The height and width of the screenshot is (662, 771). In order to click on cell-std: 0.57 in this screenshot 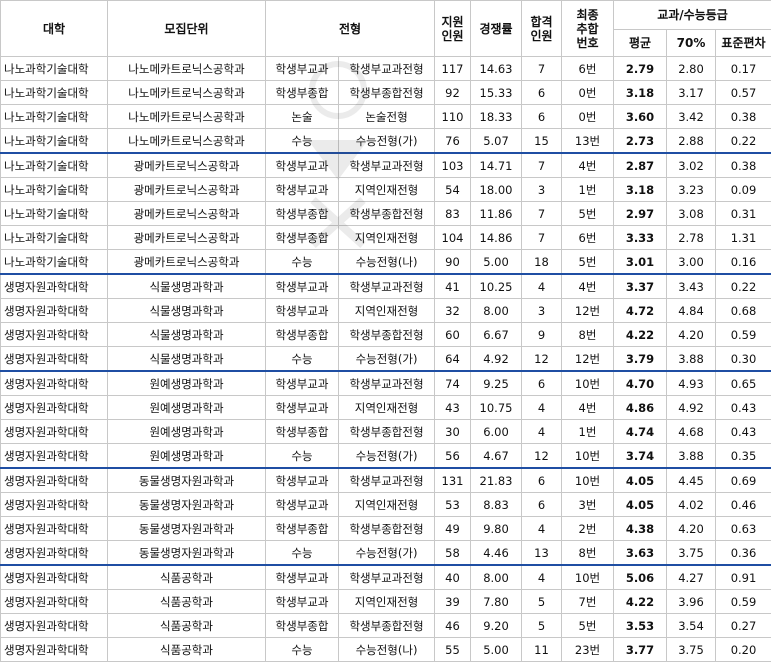, I will do `click(743, 93)`.